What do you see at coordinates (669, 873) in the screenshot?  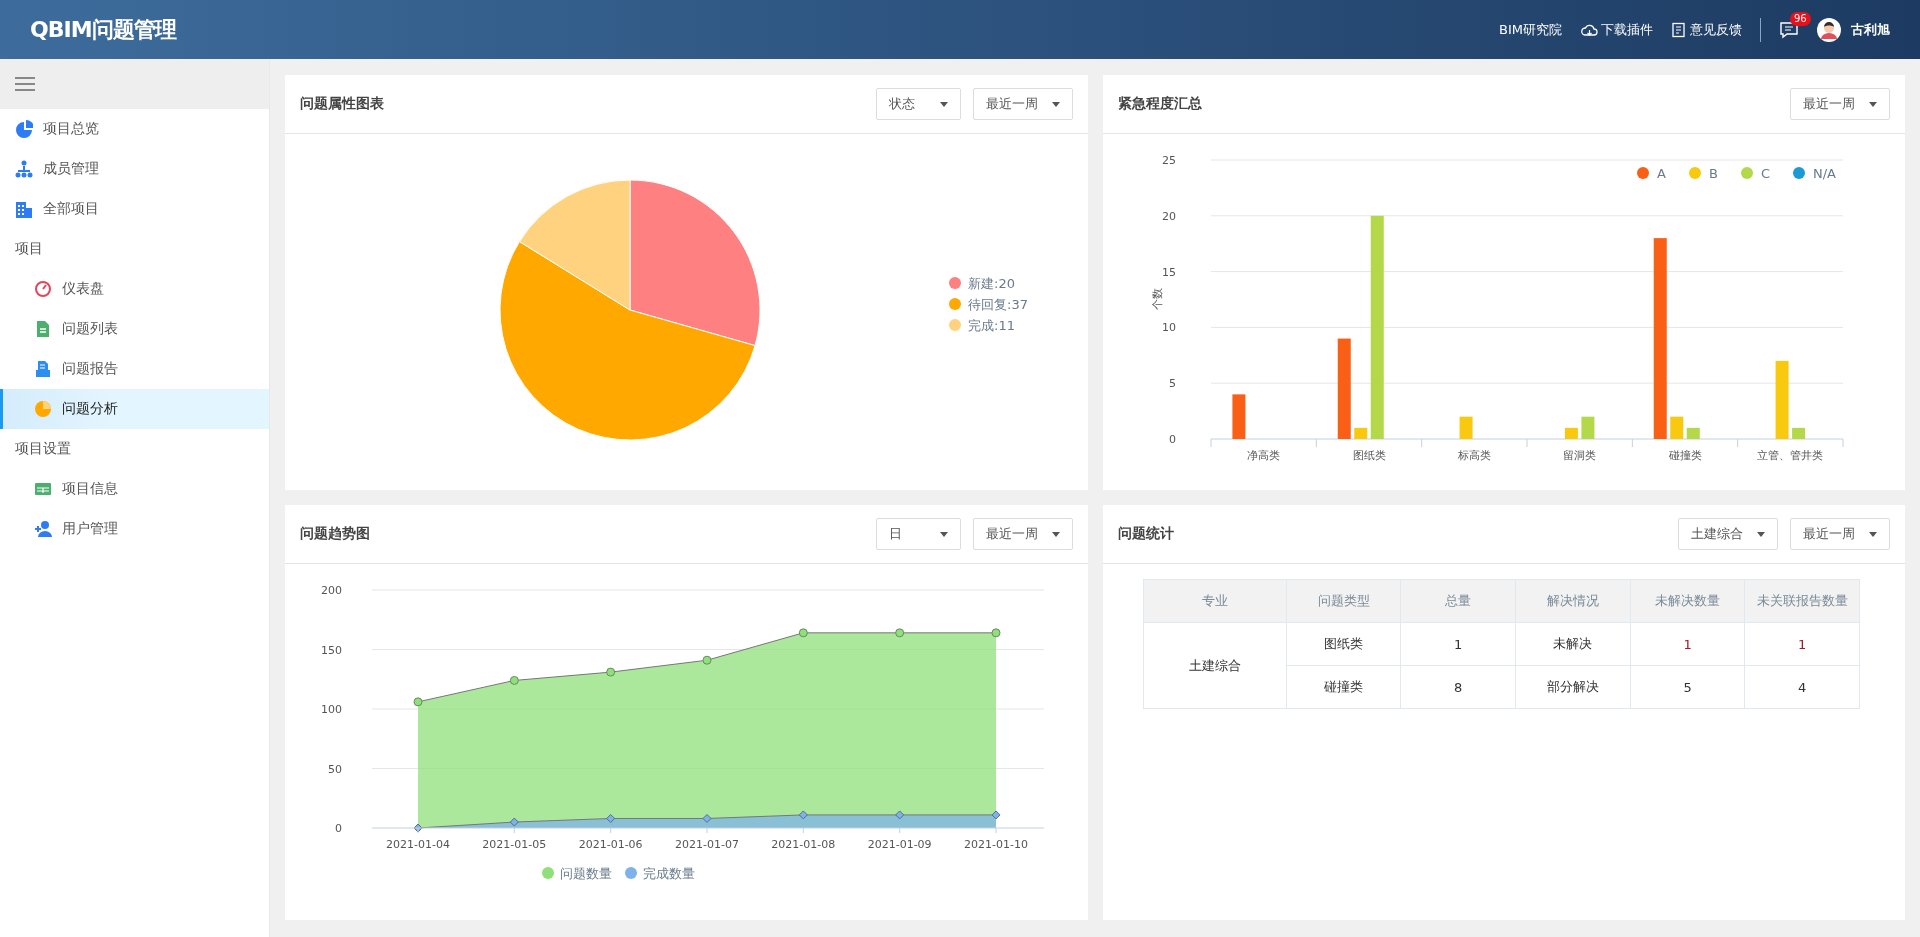 I see `legend-label: 完成数量` at bounding box center [669, 873].